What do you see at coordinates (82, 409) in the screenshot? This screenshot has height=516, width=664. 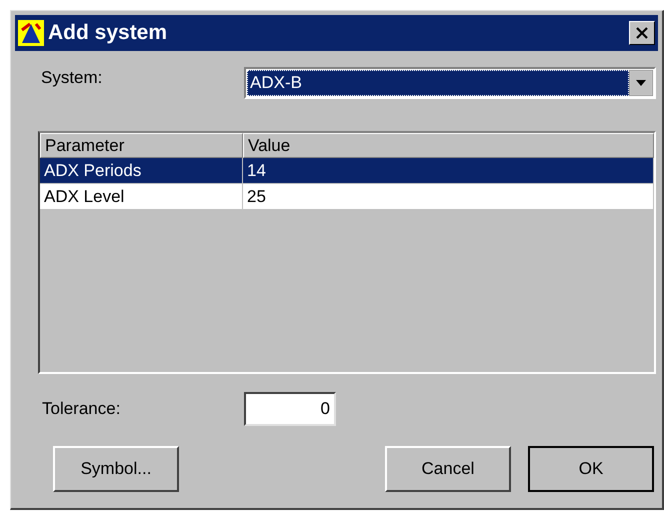 I see `tolerance-label: Tolerance:` at bounding box center [82, 409].